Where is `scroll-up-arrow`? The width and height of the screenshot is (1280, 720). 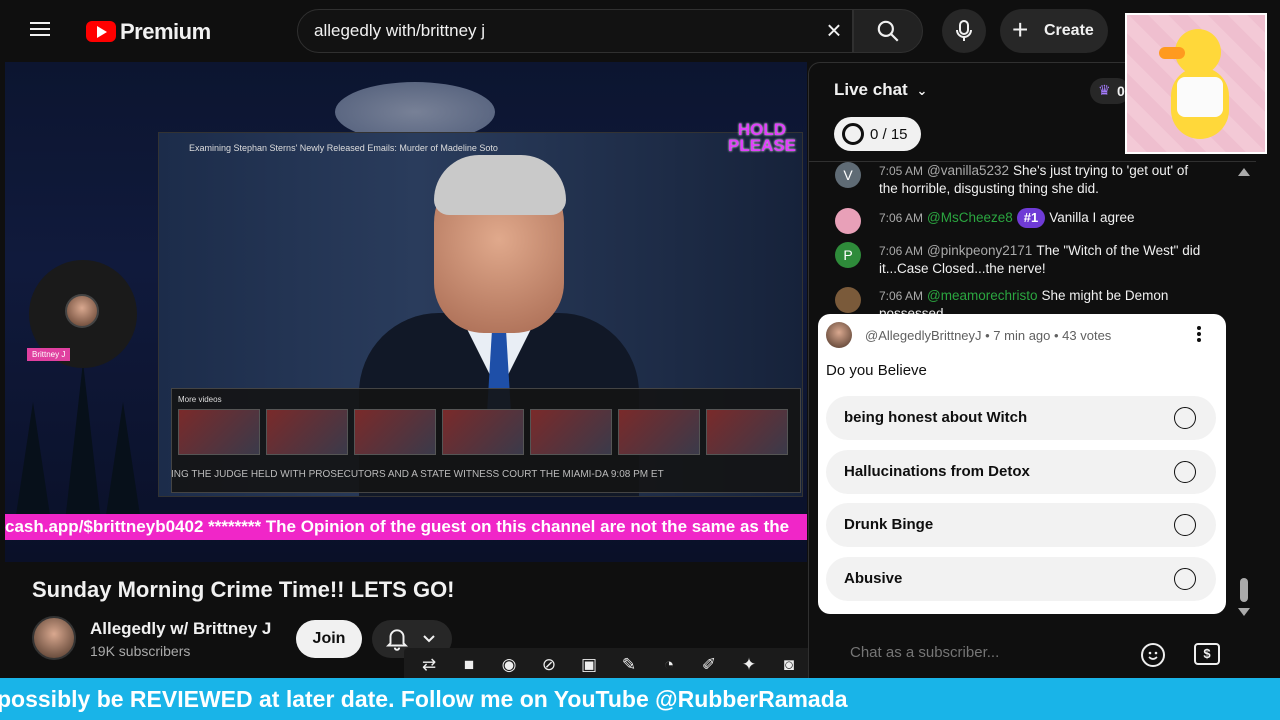 scroll-up-arrow is located at coordinates (1244, 172).